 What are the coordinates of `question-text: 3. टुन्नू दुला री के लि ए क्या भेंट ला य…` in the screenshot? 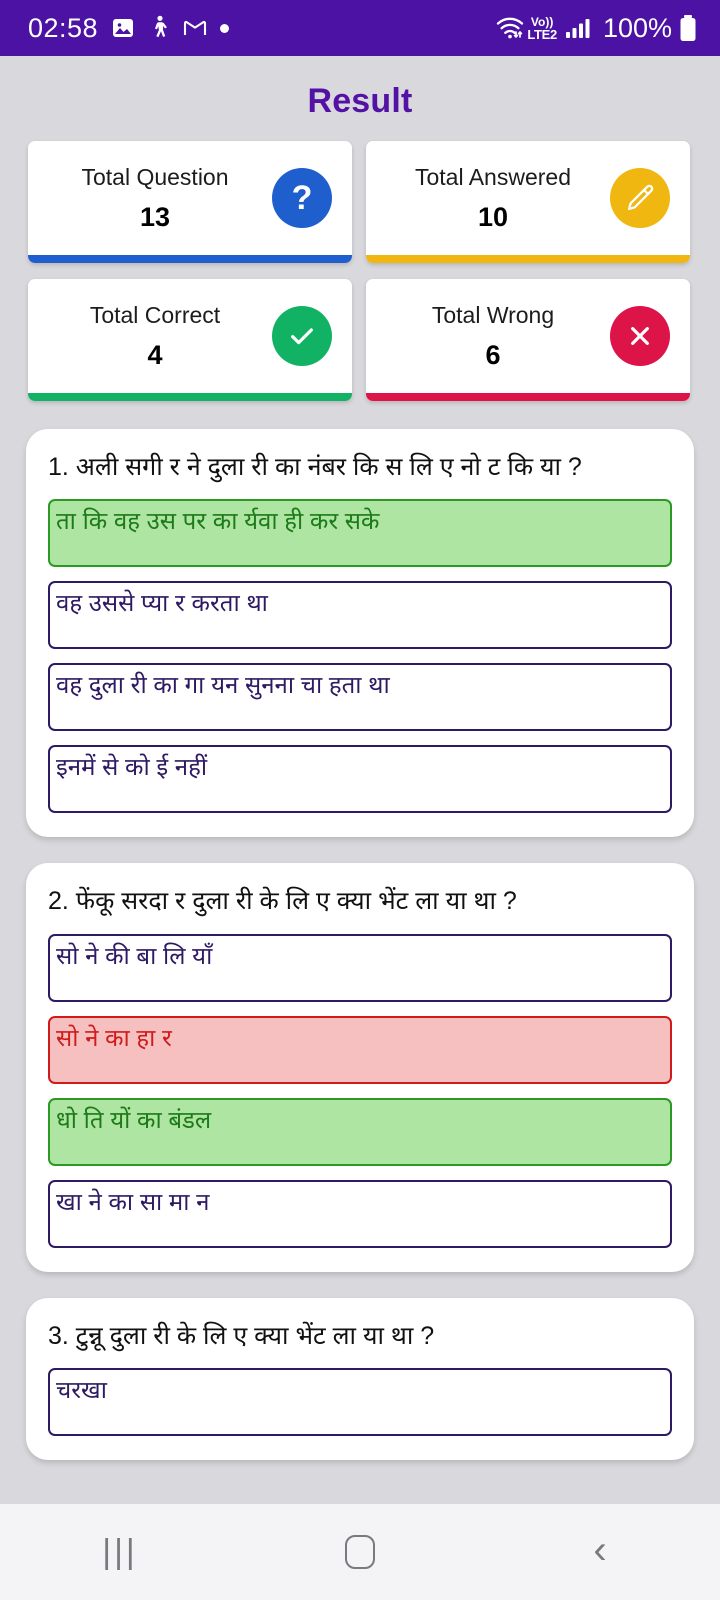 It's located at (241, 1335).